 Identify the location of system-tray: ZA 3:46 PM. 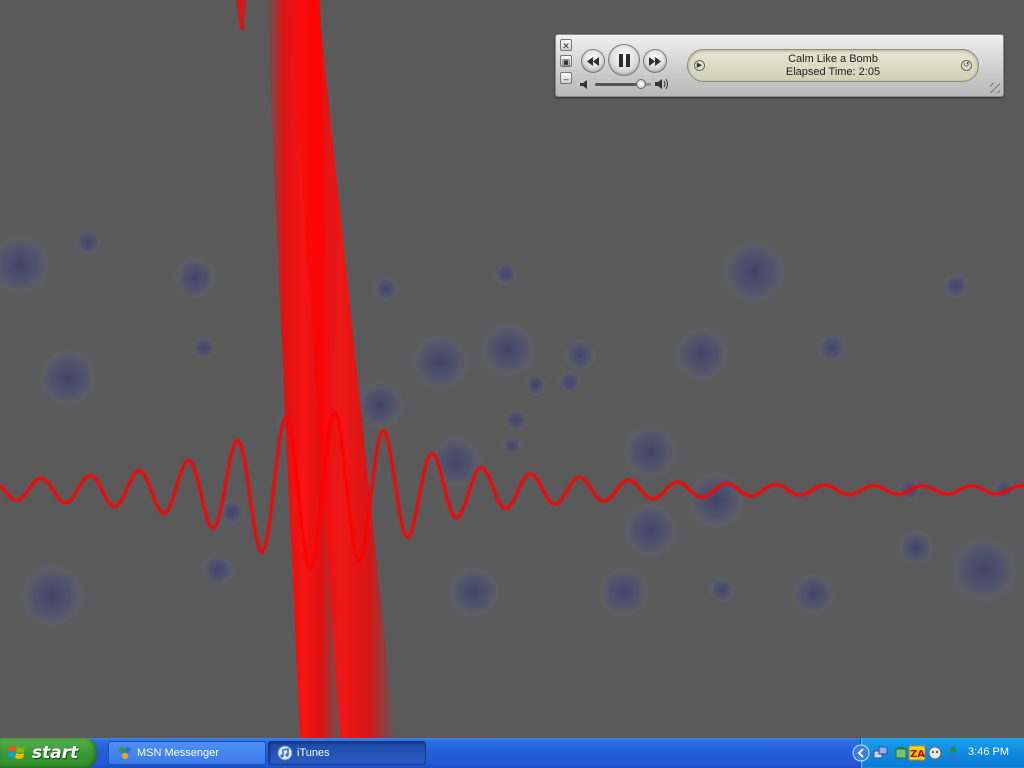
(938, 753).